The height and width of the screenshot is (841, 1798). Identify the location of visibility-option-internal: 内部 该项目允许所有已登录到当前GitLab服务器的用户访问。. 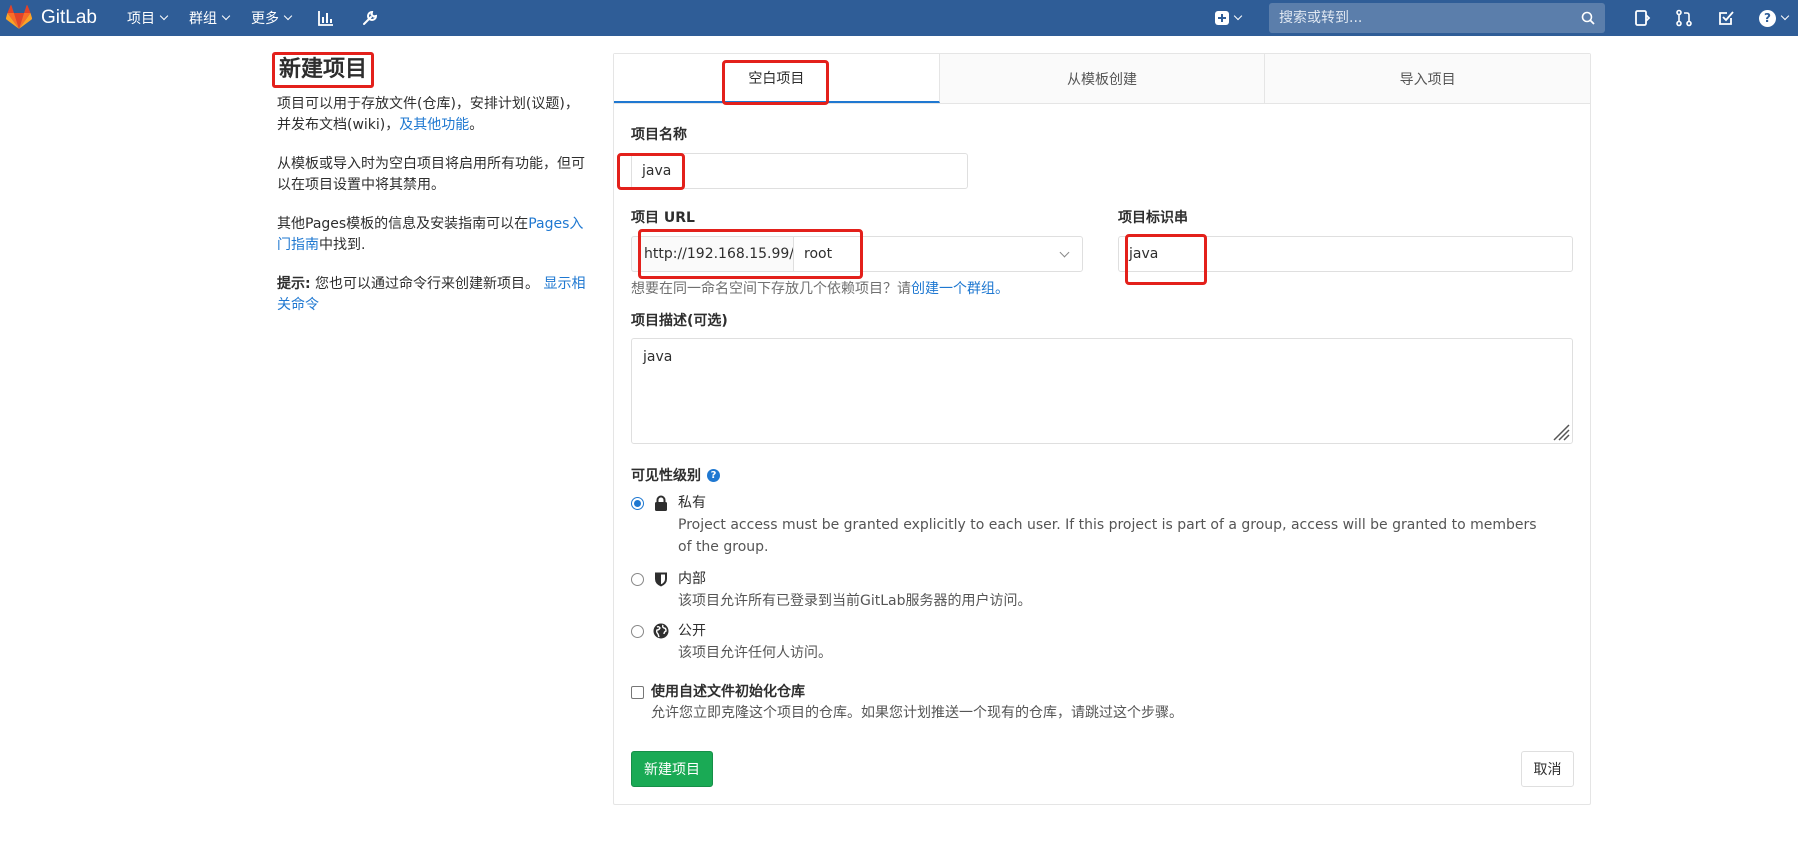
(1084, 590).